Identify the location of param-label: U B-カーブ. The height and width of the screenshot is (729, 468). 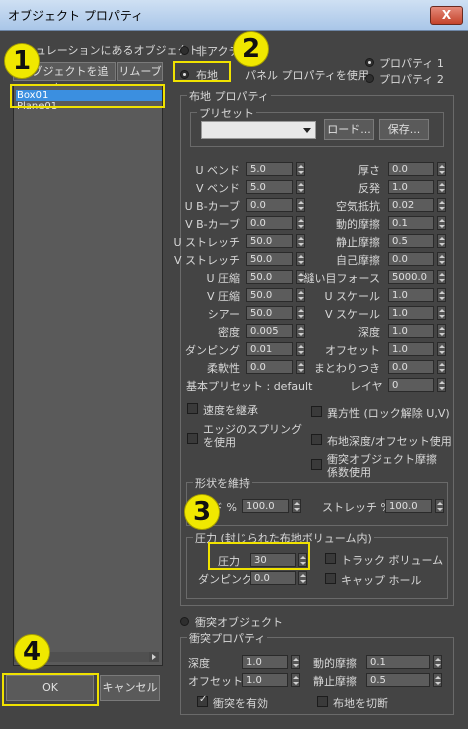
(212, 206).